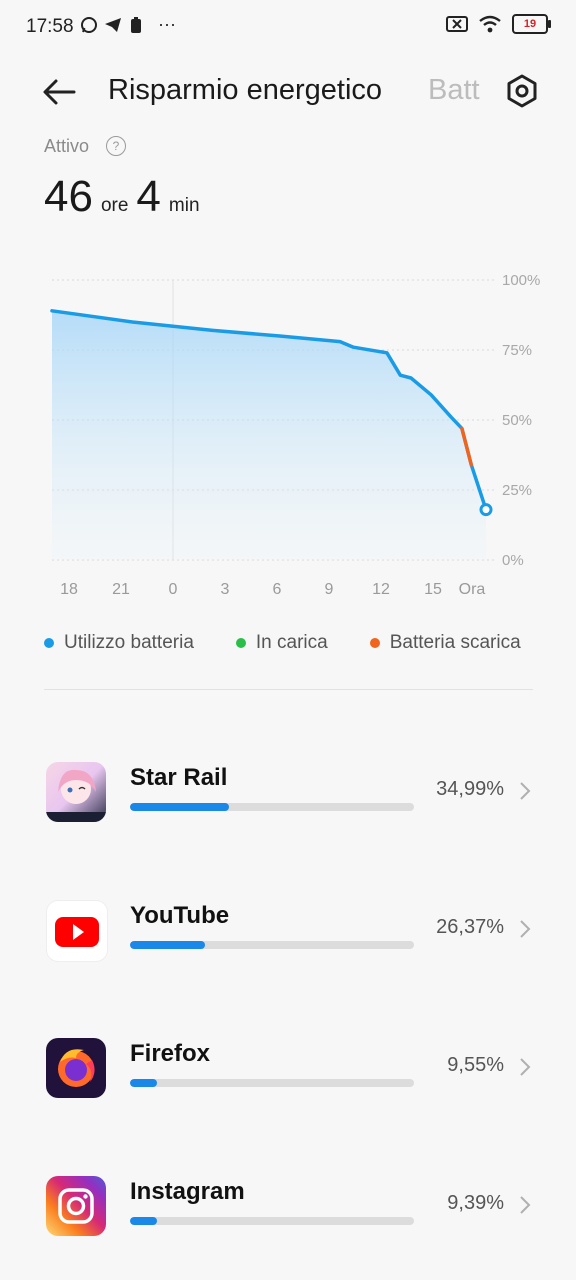 Image resolution: width=576 pixels, height=1280 pixels. Describe the element at coordinates (475, 1203) in the screenshot. I see `usage-percent: 9,39%` at that location.